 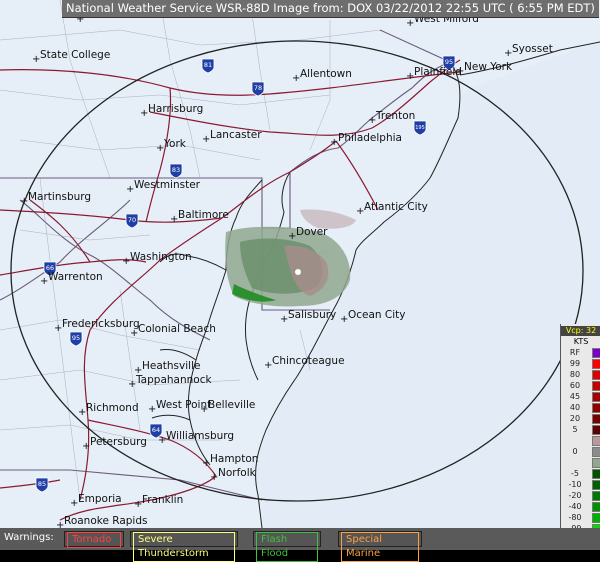 I want to click on legend-value-label: -20, so click(x=575, y=495).